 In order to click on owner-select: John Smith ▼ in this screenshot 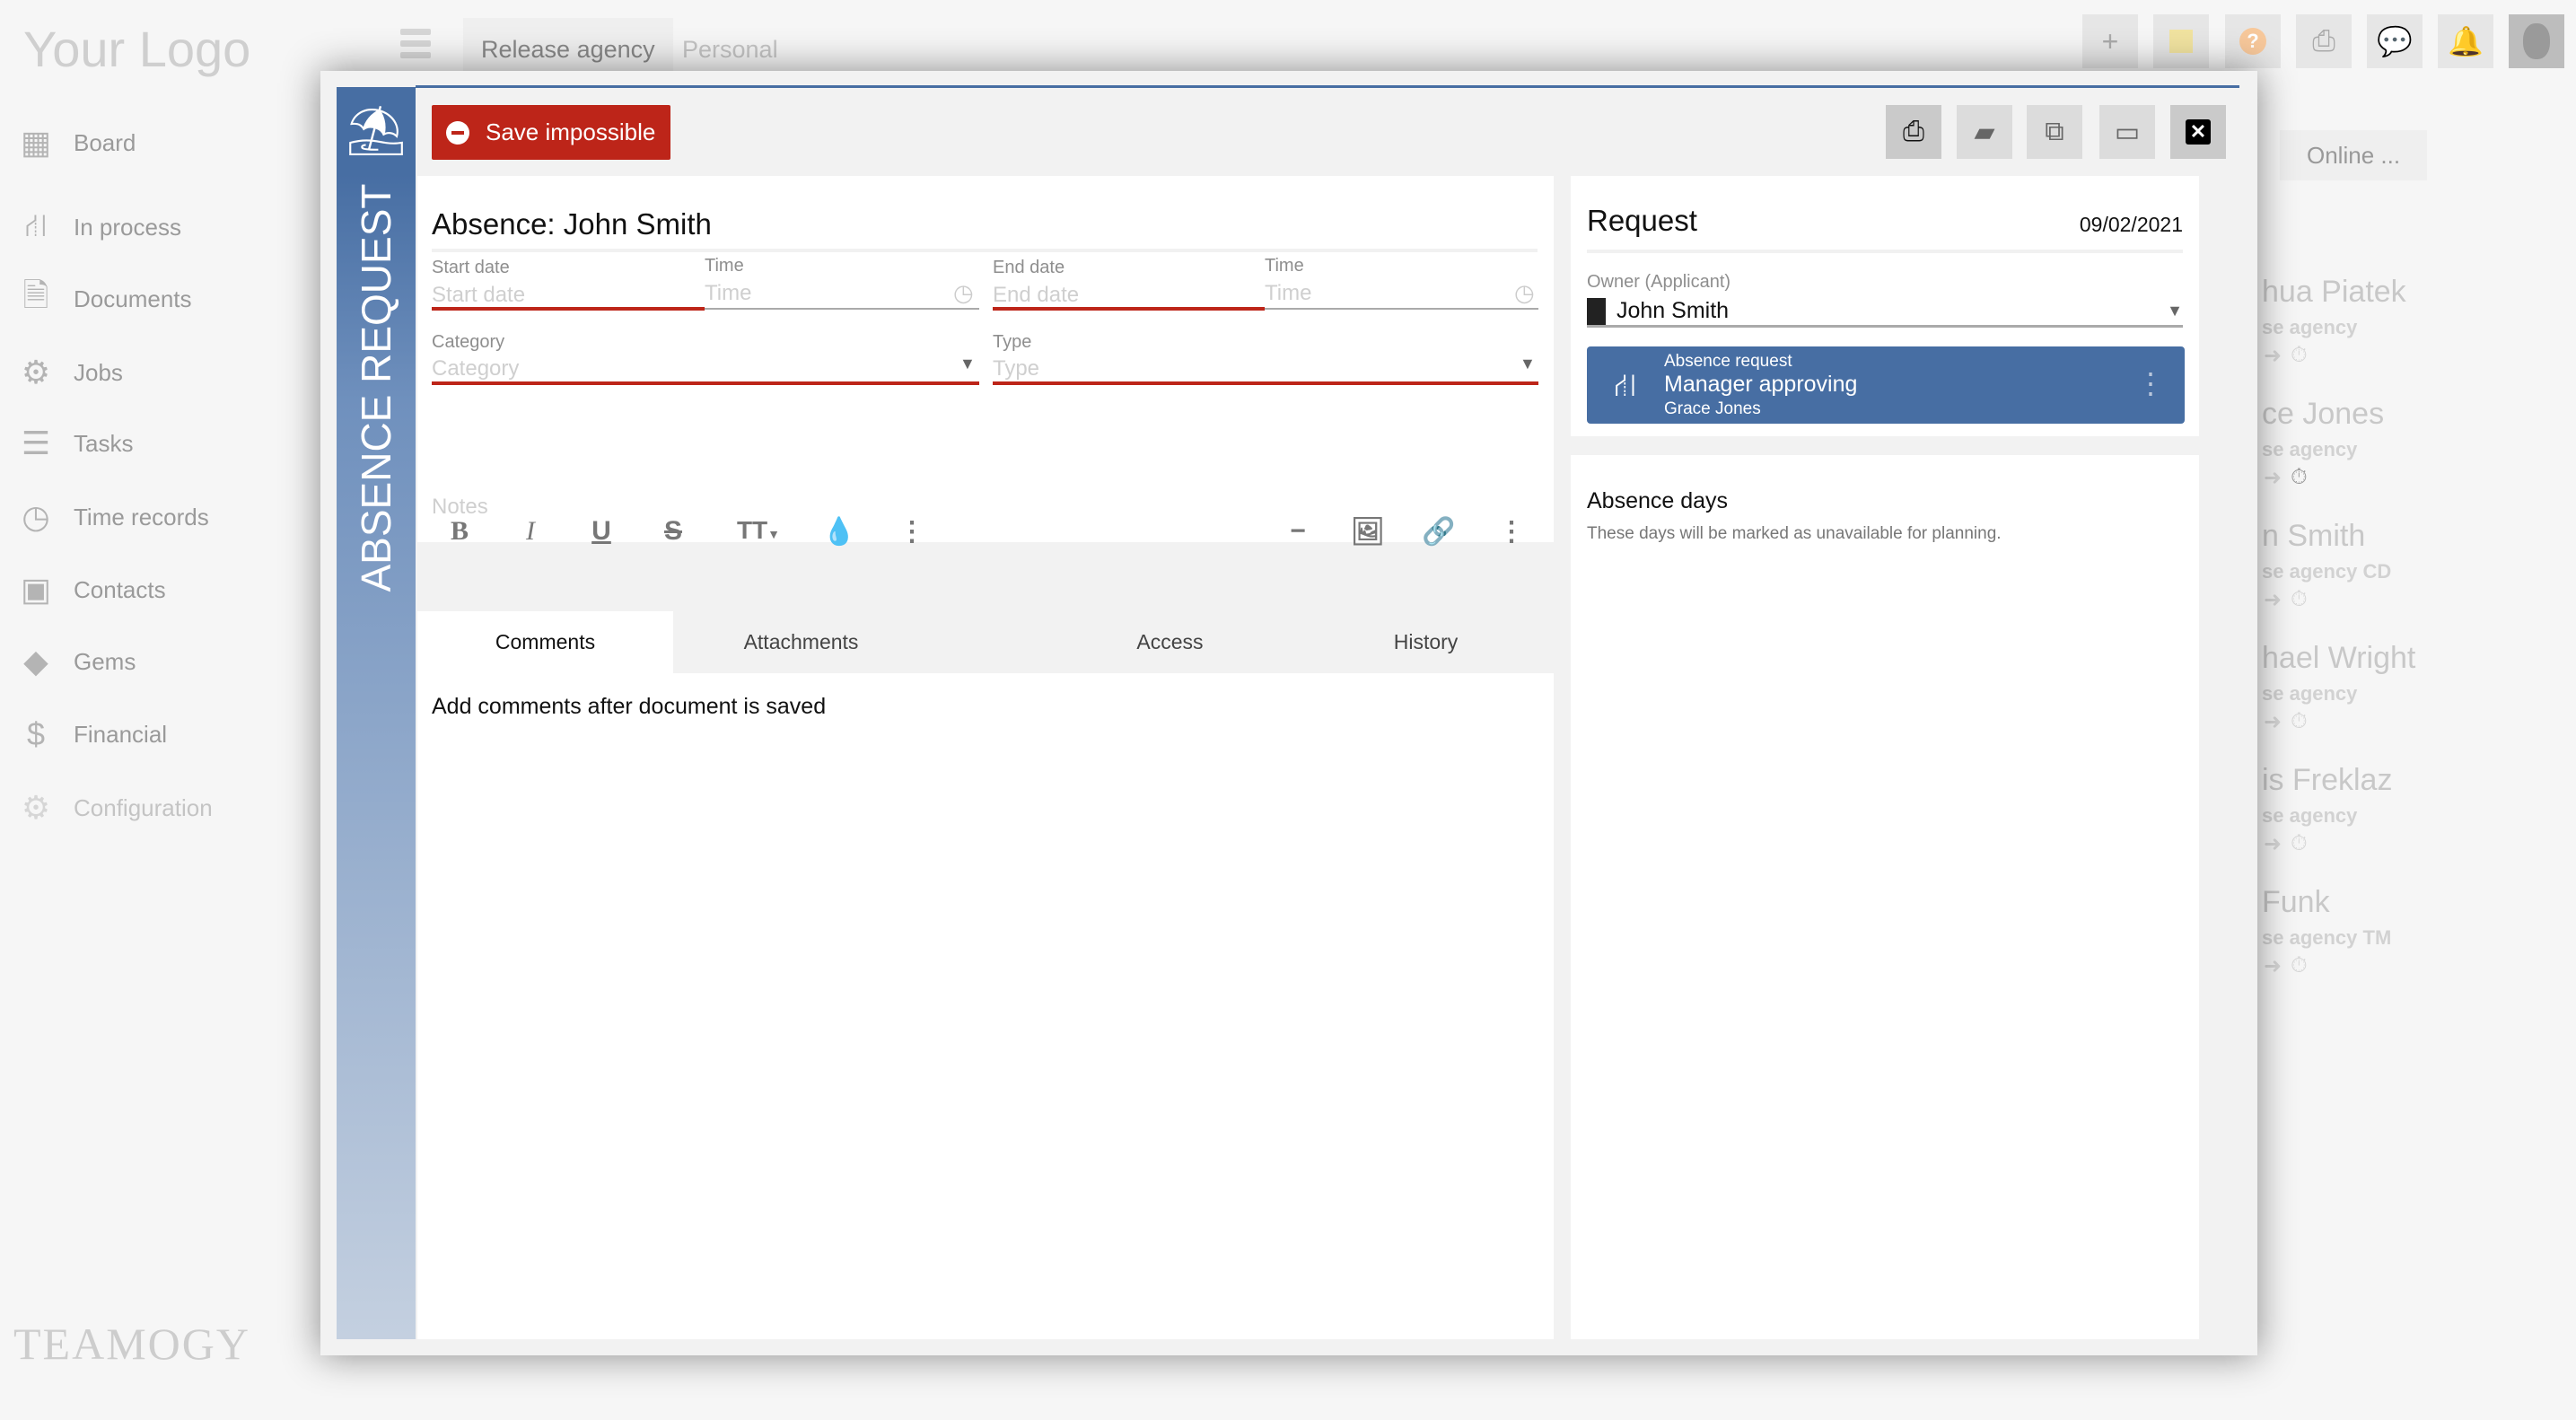, I will do `click(1885, 312)`.